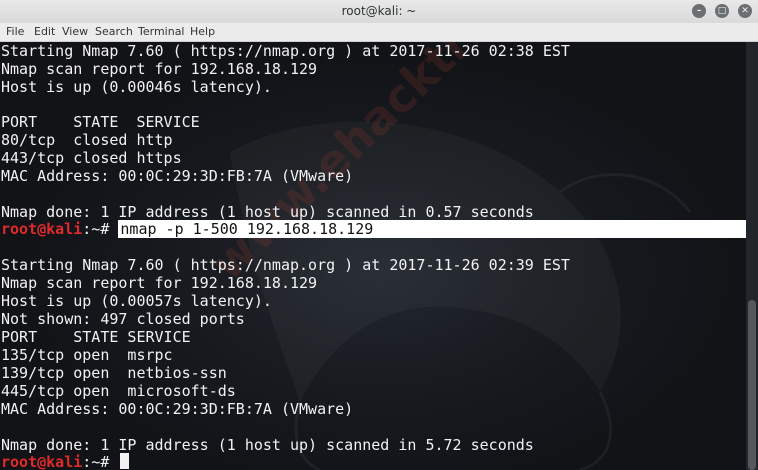 Image resolution: width=758 pixels, height=470 pixels. What do you see at coordinates (752, 385) in the screenshot?
I see `scrollbar-thumb` at bounding box center [752, 385].